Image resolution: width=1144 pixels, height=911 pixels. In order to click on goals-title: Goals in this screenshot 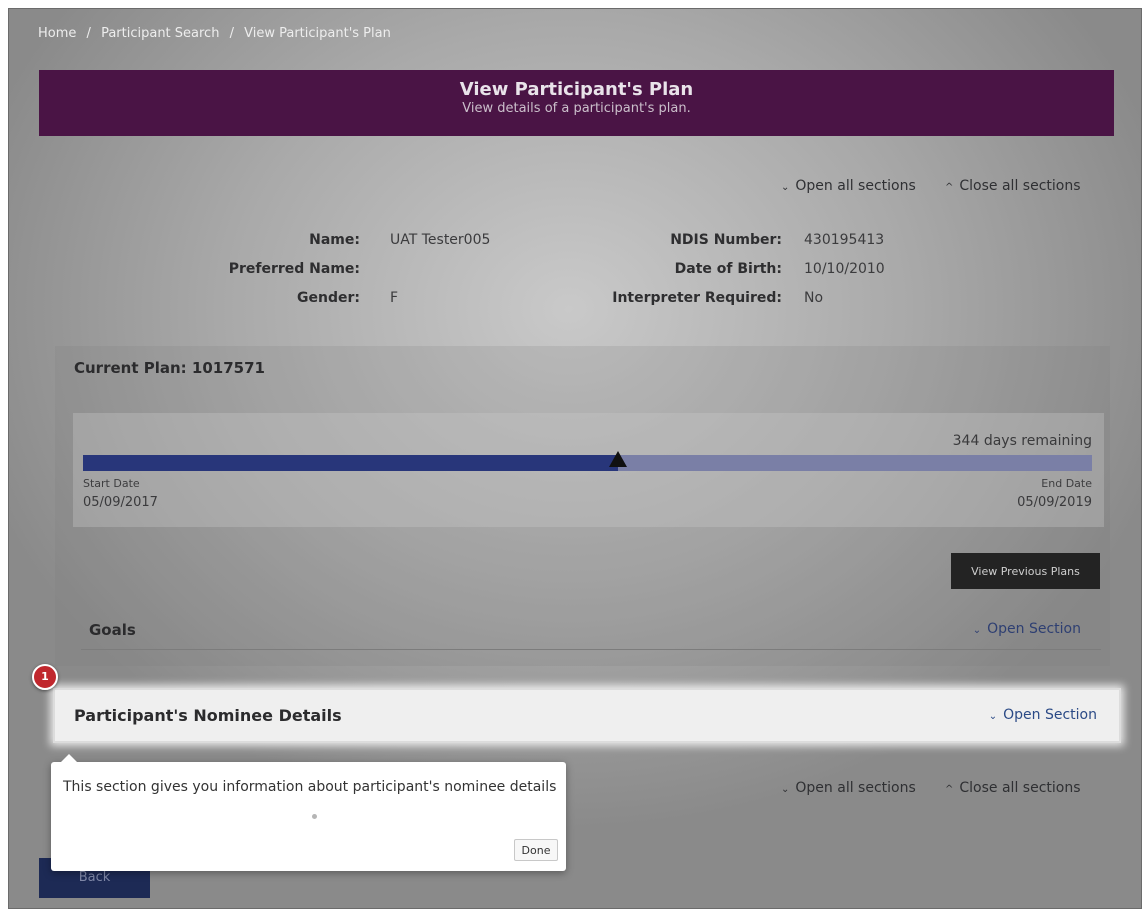, I will do `click(112, 630)`.